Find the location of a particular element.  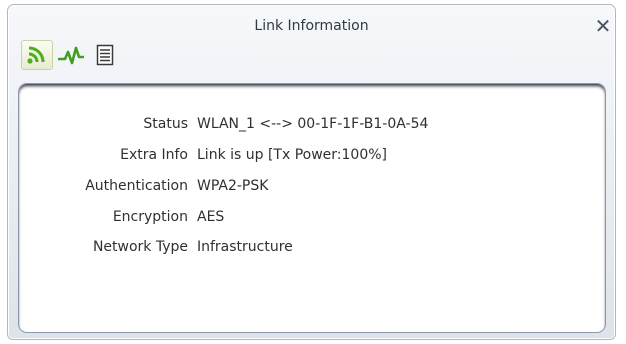

encryption-label: Encryption is located at coordinates (150, 217).